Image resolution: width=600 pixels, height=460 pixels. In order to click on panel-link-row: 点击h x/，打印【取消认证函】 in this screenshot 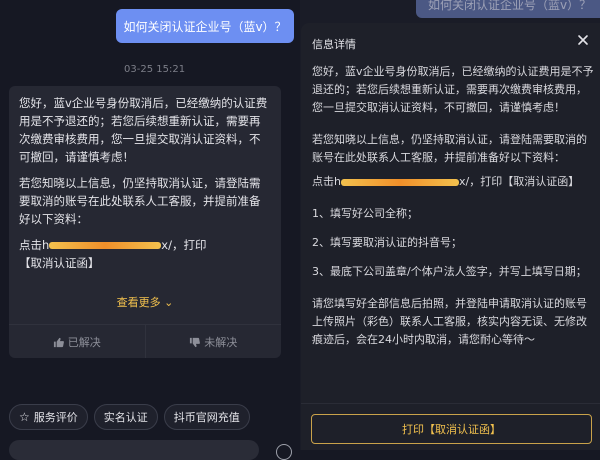, I will do `click(453, 182)`.